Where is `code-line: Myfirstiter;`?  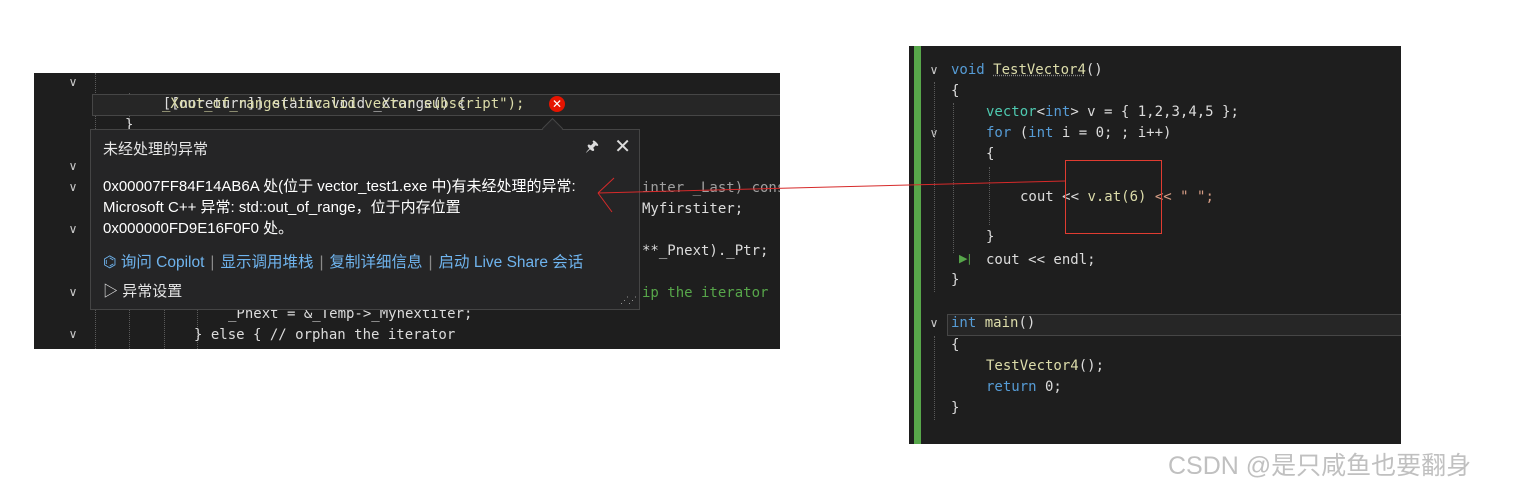
code-line: Myfirstiter; is located at coordinates (693, 209).